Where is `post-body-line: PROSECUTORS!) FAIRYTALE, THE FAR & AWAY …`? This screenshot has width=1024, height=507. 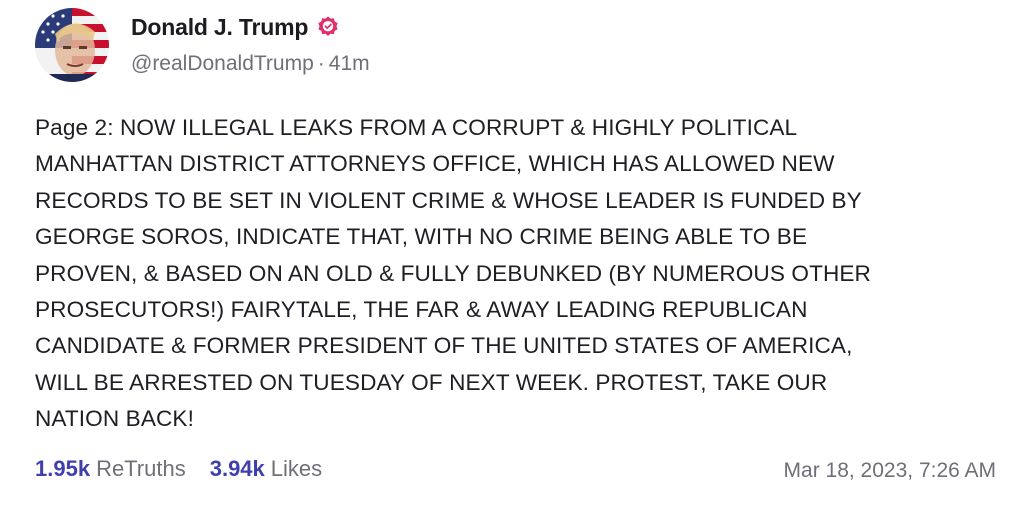
post-body-line: PROSECUTORS!) FAIRYTALE, THE FAR & AWAY … is located at coordinates (421, 310).